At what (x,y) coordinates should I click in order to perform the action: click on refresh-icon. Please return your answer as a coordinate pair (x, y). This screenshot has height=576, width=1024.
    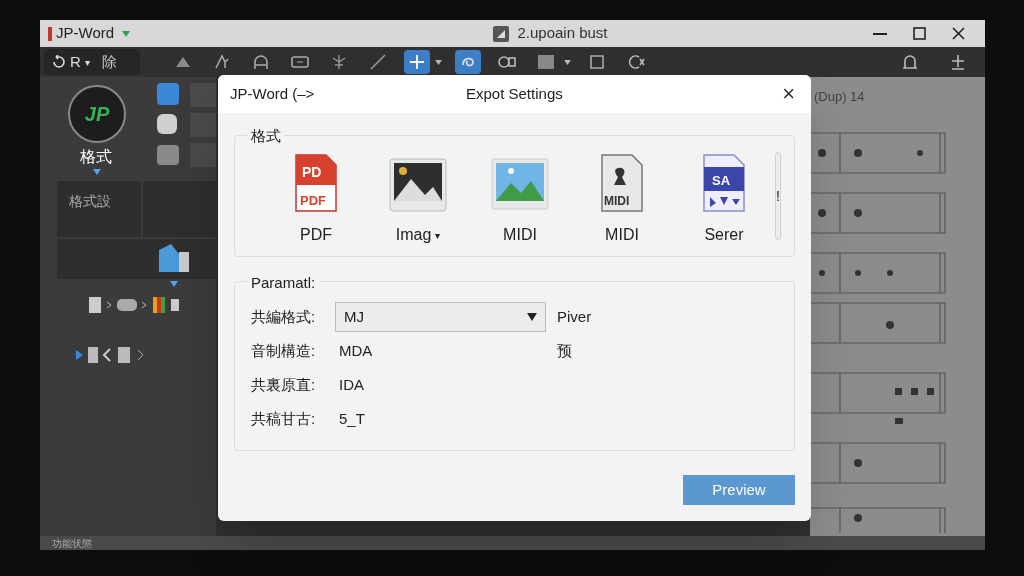
    Looking at the image, I should click on (59, 62).